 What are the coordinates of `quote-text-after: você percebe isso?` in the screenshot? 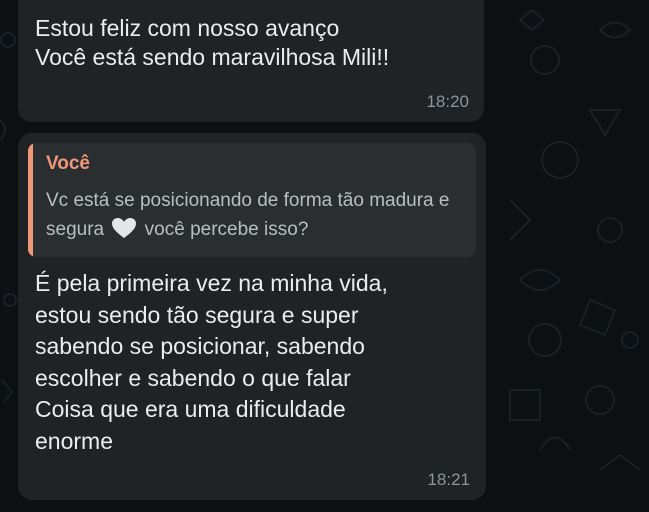 It's located at (226, 229).